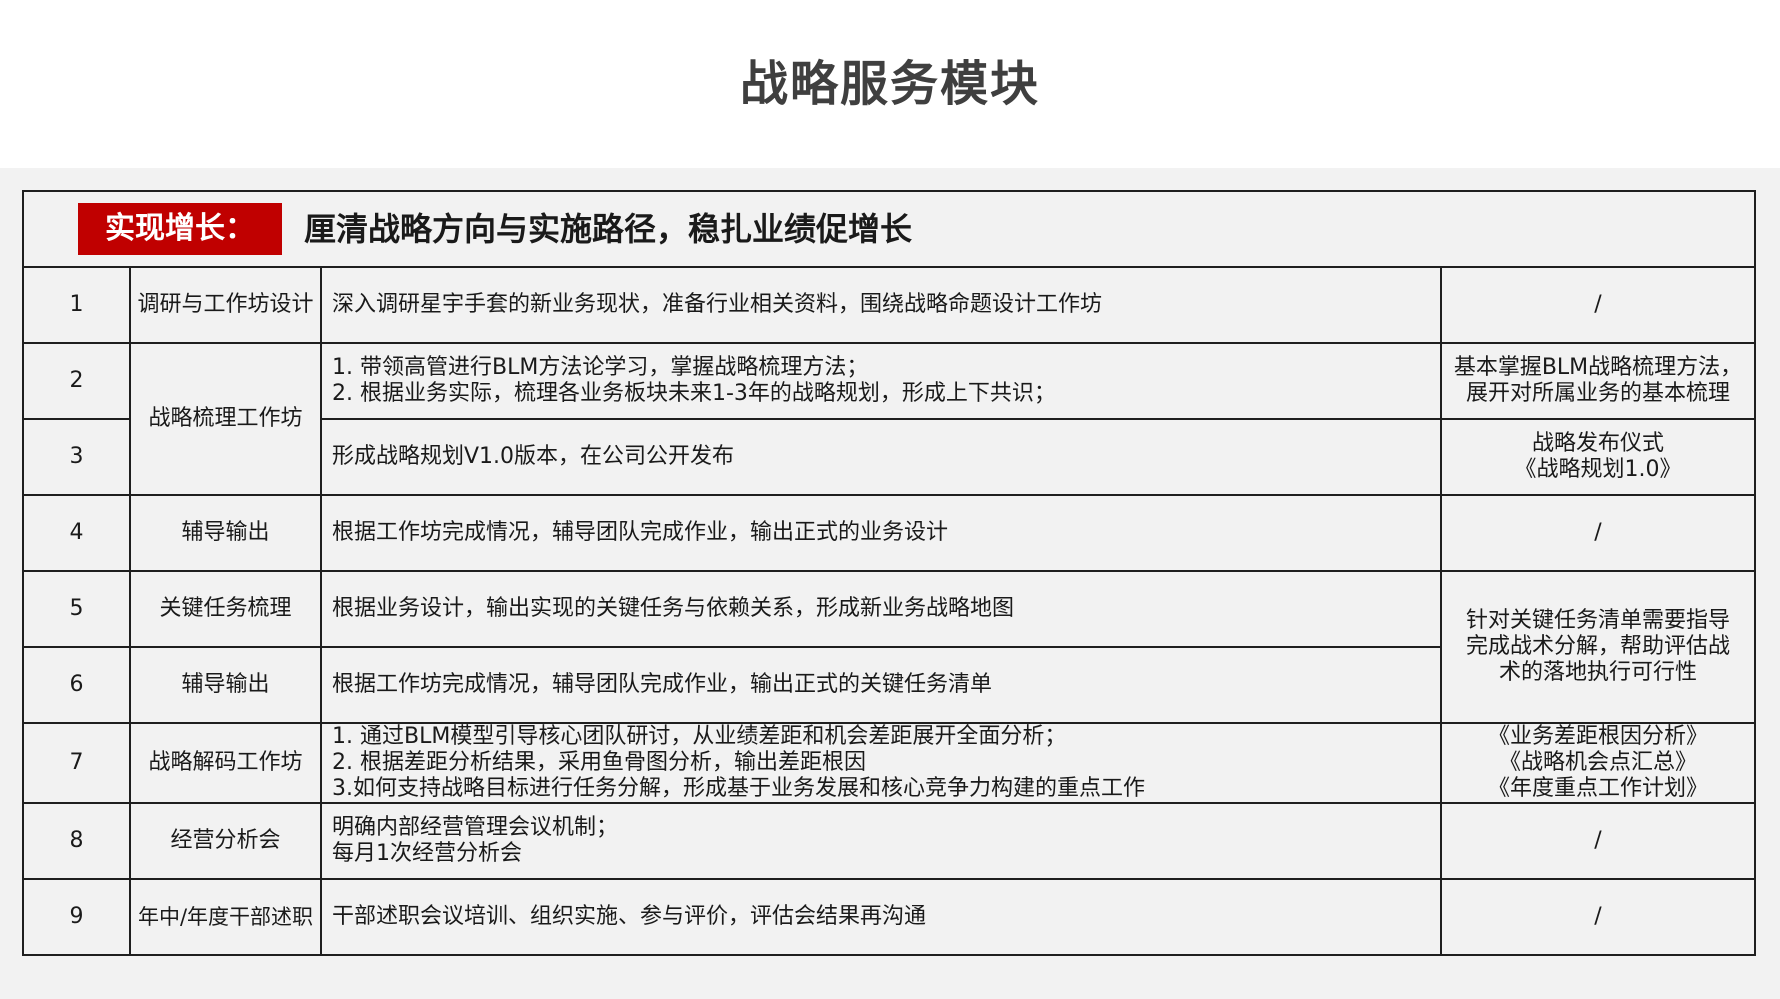  What do you see at coordinates (1598, 672) in the screenshot?
I see `output-line: 术的落地执行可行性` at bounding box center [1598, 672].